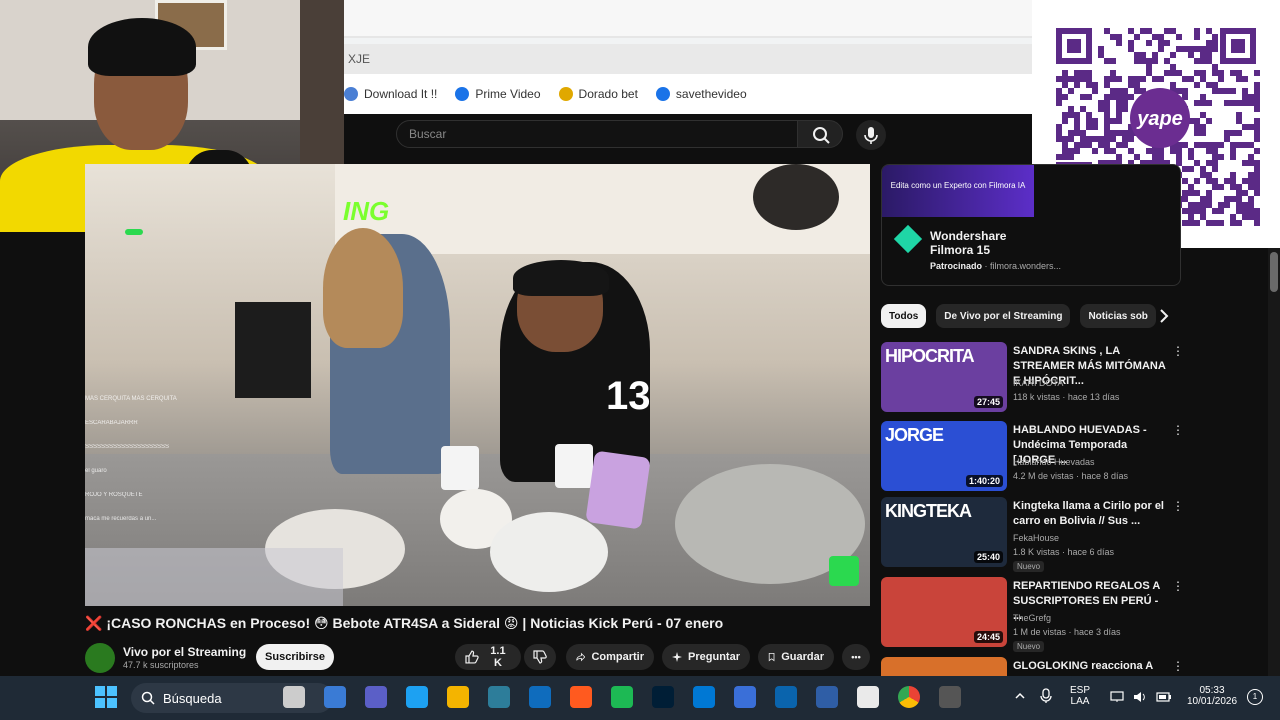  Describe the element at coordinates (1066, 397) in the screenshot. I see `video-meta: 118 k vistas · hace 13 días` at that location.